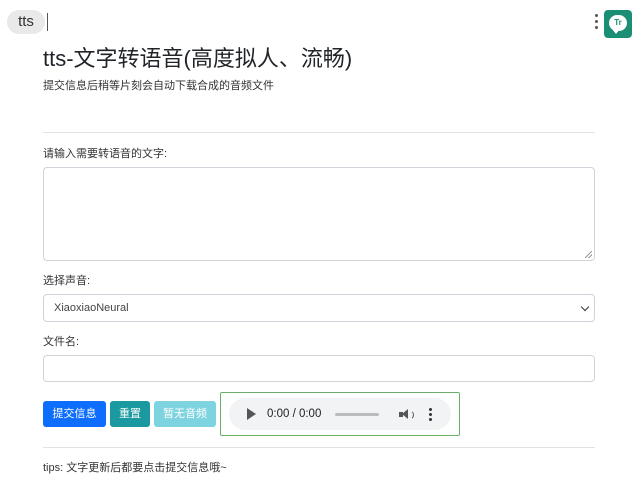  What do you see at coordinates (357, 414) in the screenshot?
I see `audio-progress-slider` at bounding box center [357, 414].